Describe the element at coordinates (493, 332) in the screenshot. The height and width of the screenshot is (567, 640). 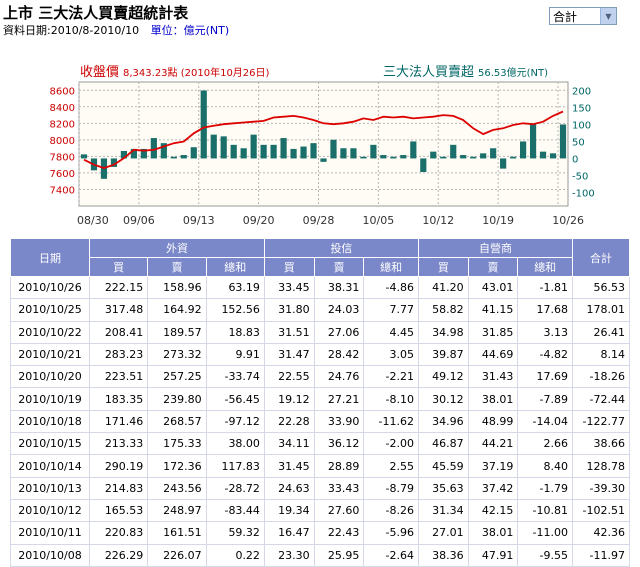
I see `cell-d-sell: 31.85` at that location.